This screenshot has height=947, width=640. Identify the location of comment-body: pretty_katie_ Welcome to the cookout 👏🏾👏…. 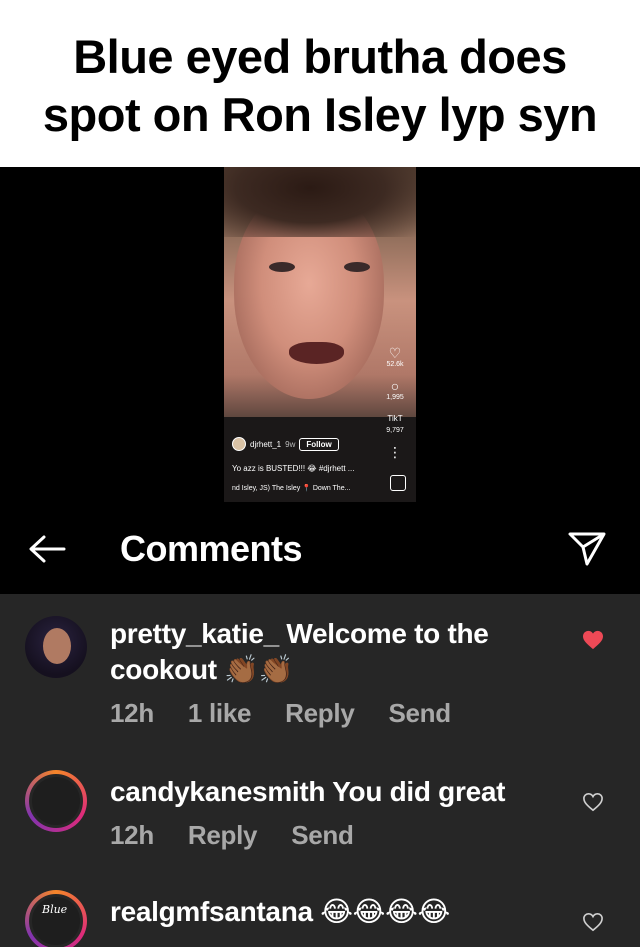
(330, 652).